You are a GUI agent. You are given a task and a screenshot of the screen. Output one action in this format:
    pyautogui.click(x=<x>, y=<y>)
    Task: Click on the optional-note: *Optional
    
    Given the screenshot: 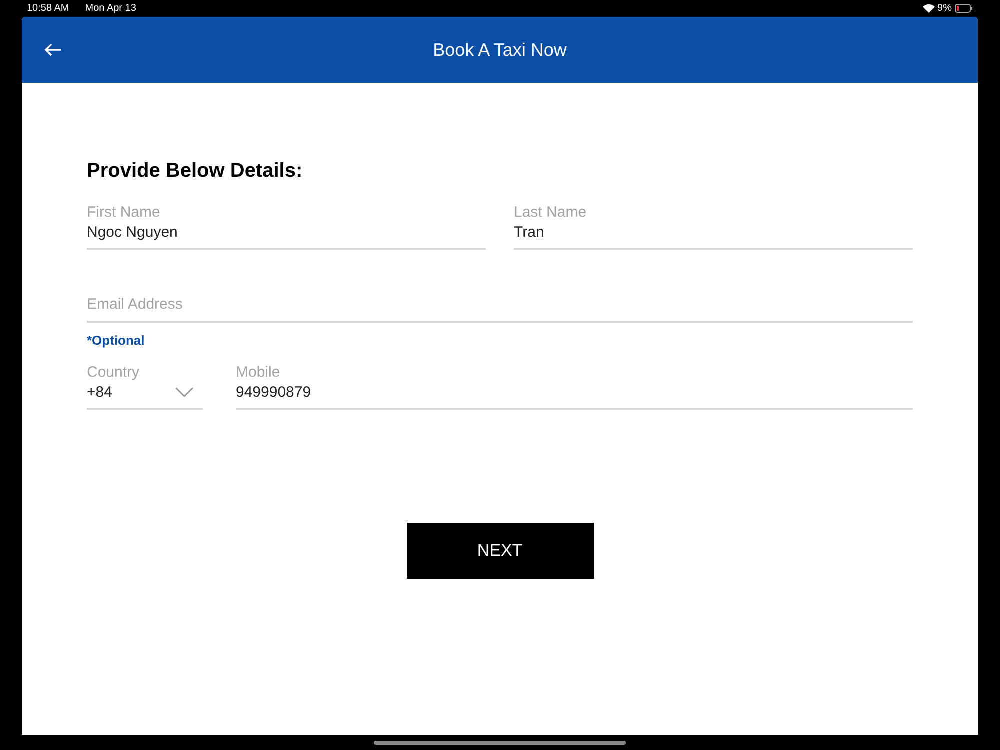 What is the action you would take?
    pyautogui.click(x=116, y=341)
    